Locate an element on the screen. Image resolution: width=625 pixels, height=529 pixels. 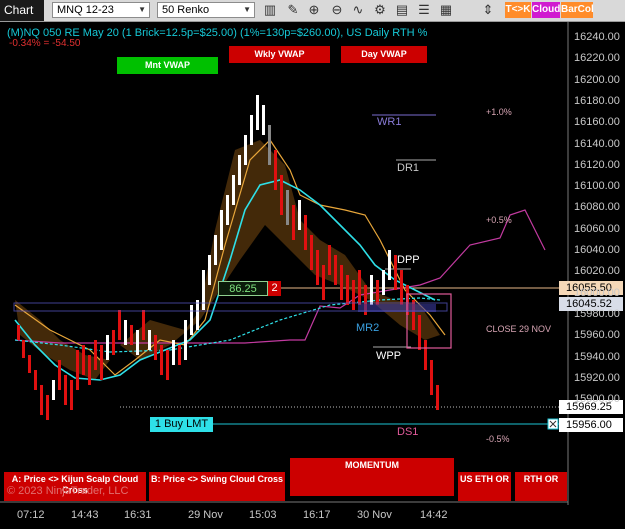
strategies-icon: ⚙ is located at coordinates (380, 10).